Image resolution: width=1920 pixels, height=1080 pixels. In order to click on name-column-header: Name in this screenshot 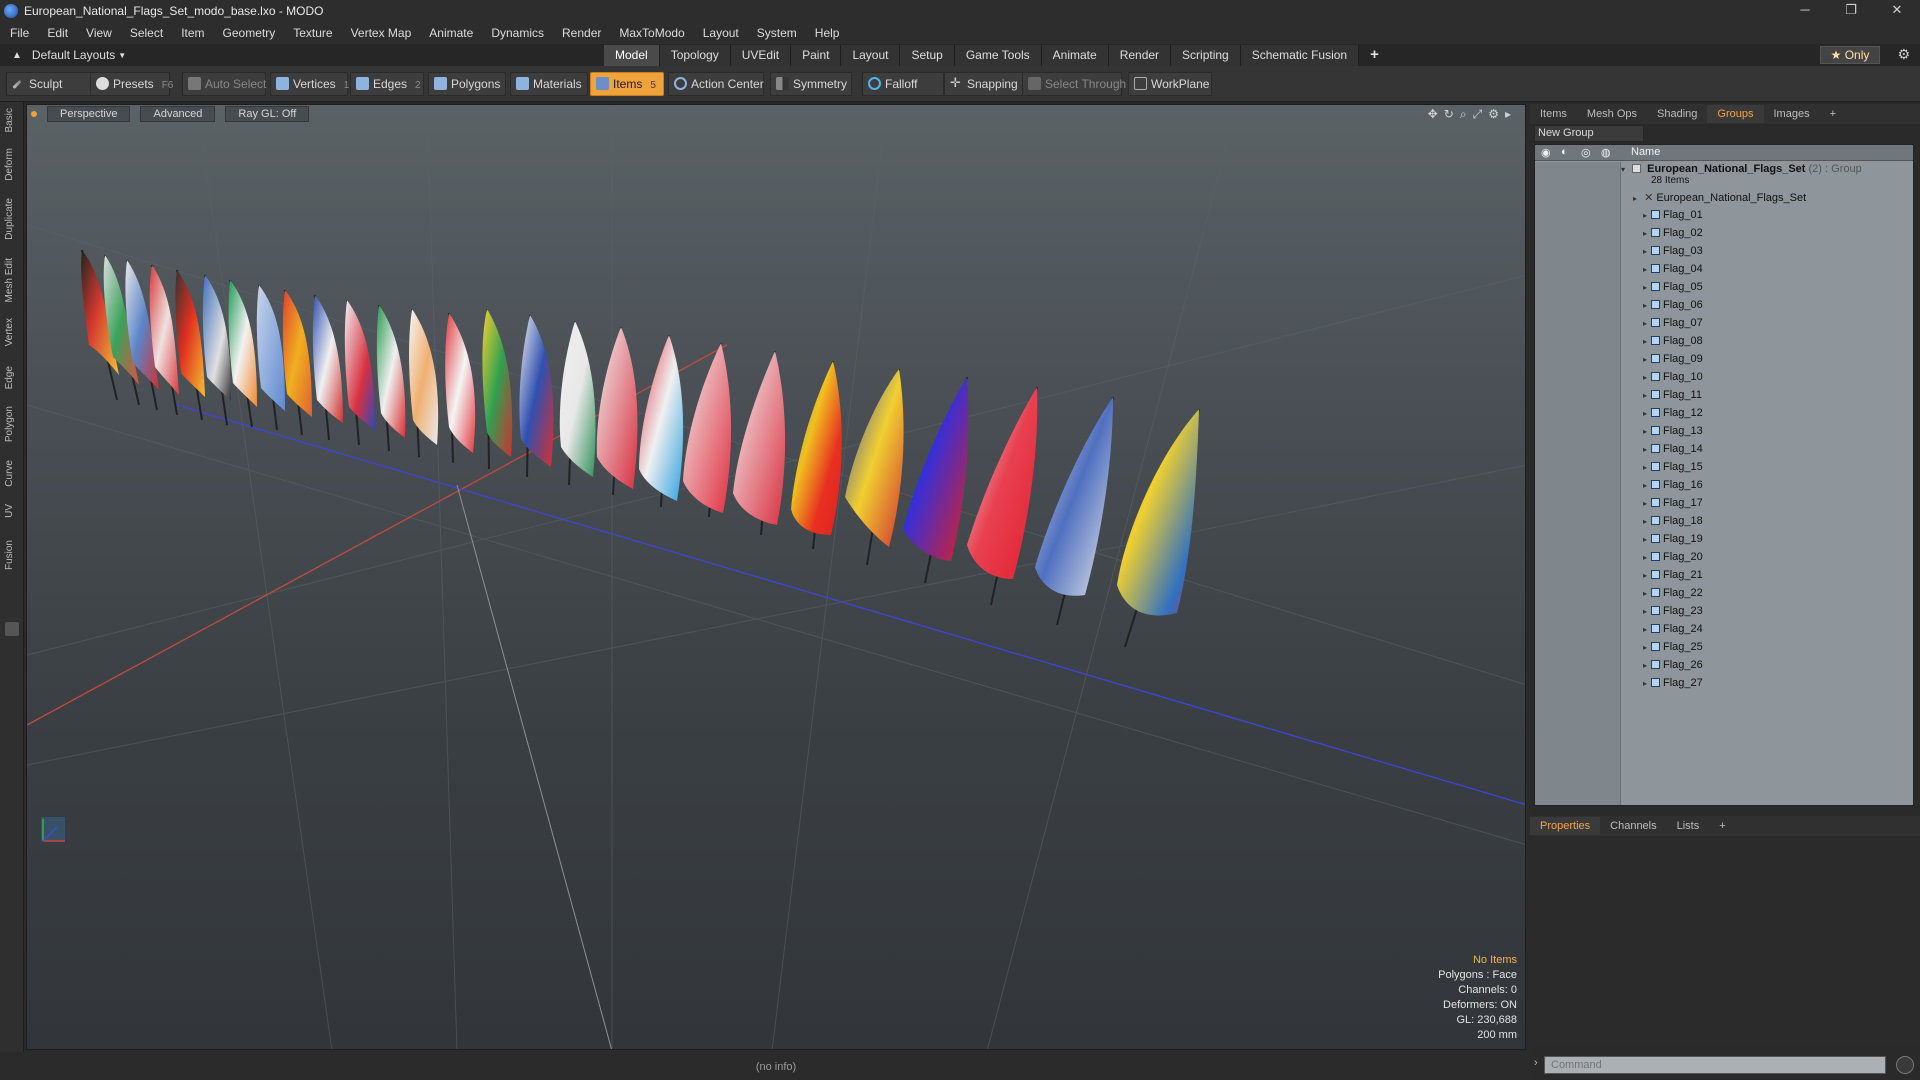, I will do `click(1645, 152)`.